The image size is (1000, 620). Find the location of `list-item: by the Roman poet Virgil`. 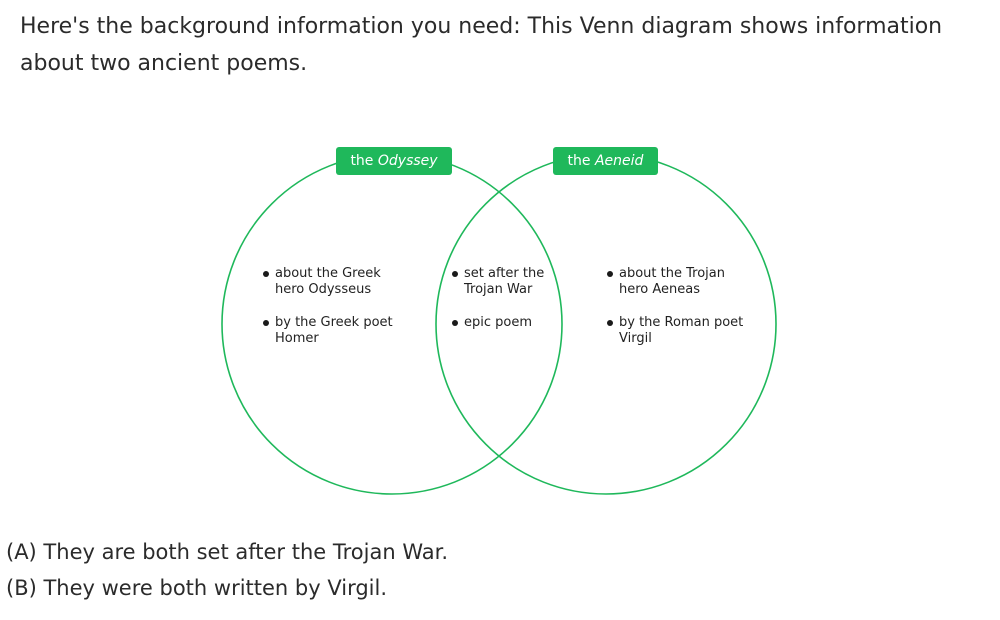

list-item: by the Roman poet Virgil is located at coordinates (676, 331).